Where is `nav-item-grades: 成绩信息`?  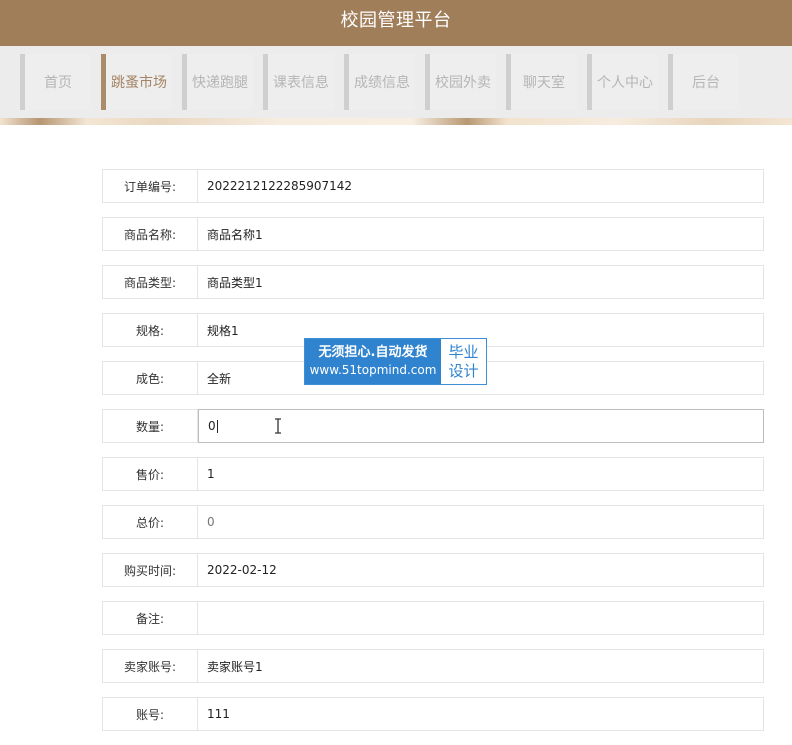
nav-item-grades: 成绩信息 is located at coordinates (379, 82).